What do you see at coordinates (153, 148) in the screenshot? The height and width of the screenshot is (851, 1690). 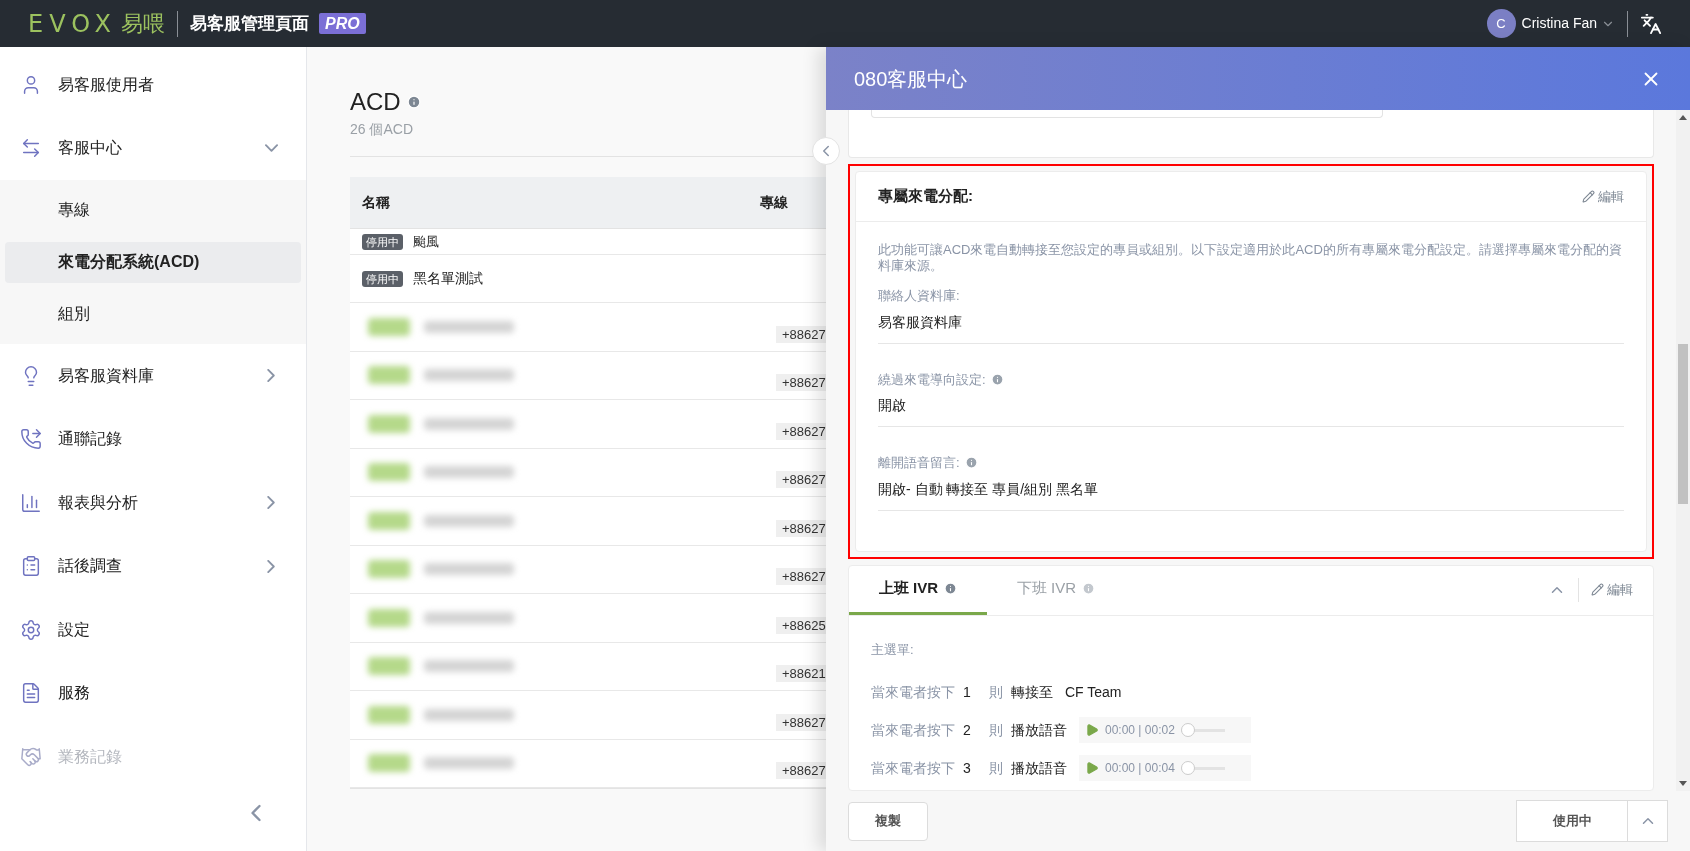 I see `sidebar-item: 客服中心` at bounding box center [153, 148].